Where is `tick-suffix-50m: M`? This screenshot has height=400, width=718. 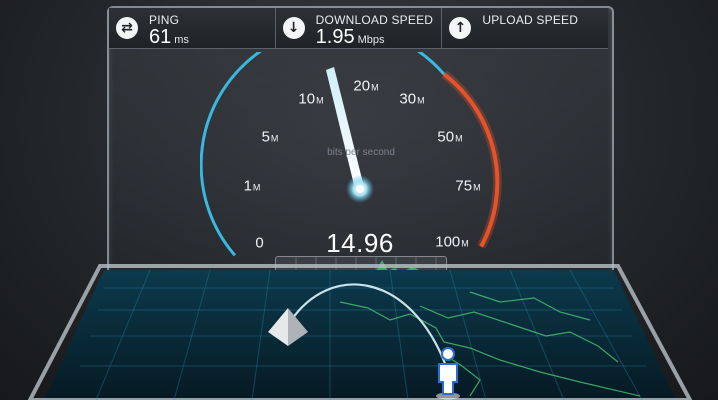
tick-suffix-50m: M is located at coordinates (459, 138).